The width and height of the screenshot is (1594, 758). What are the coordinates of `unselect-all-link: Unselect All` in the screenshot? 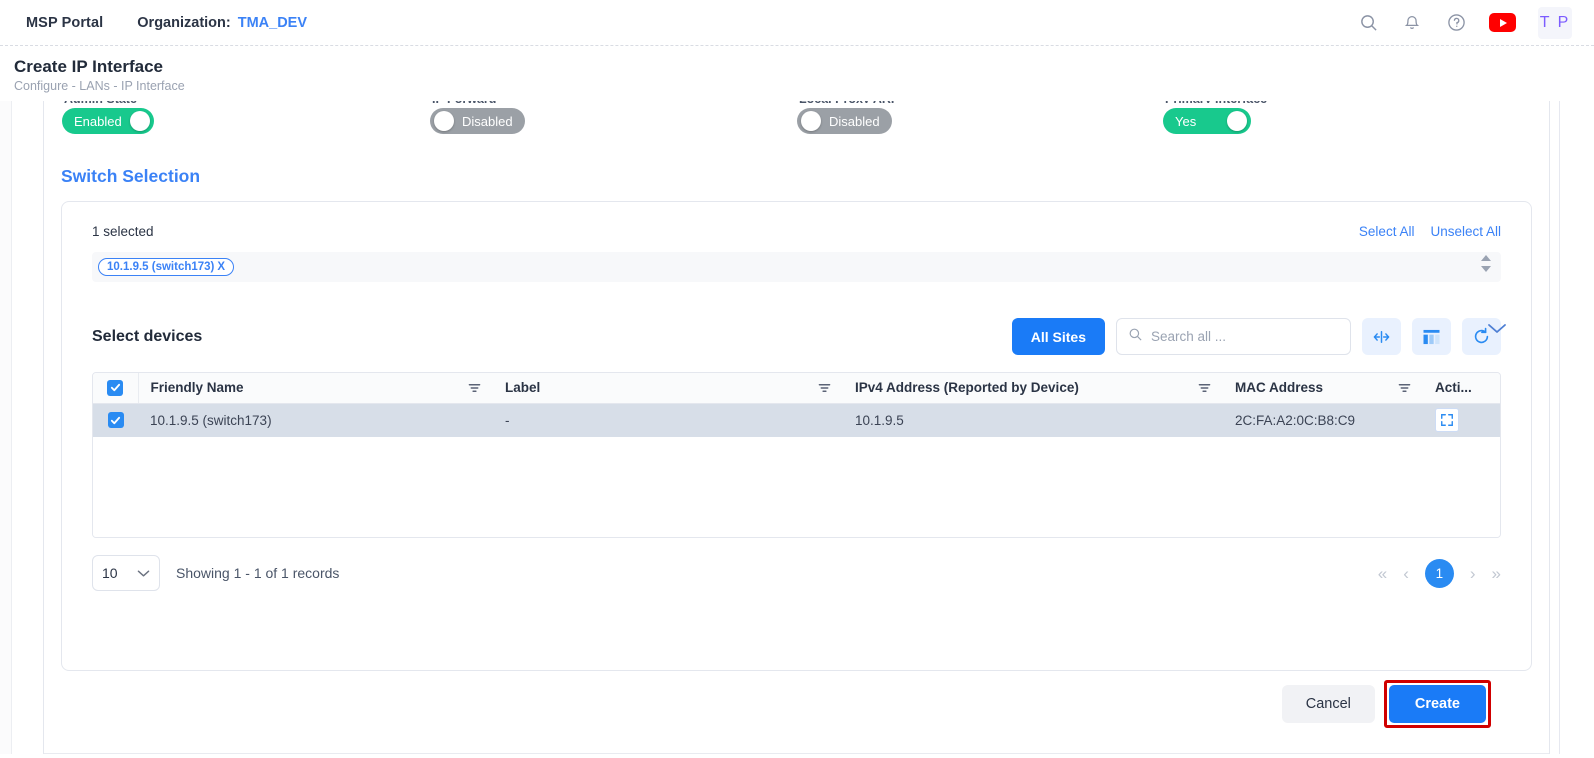 It's located at (1465, 231).